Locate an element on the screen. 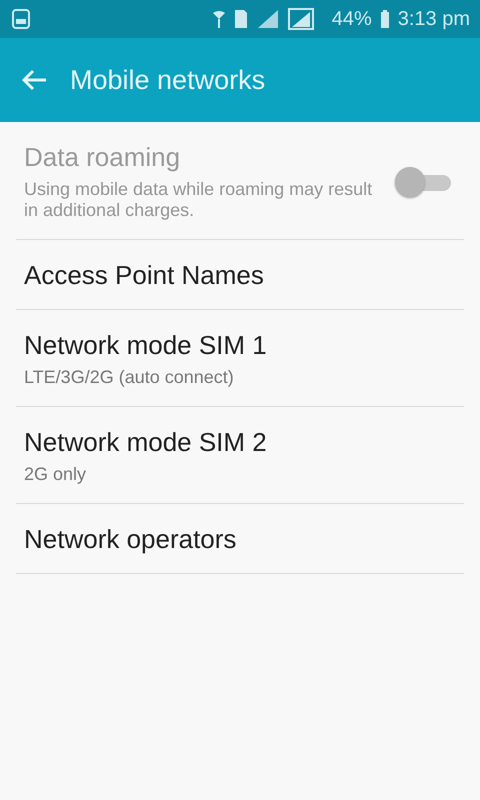 This screenshot has height=800, width=480. setting-summary: LTE/3G/2G (auto connect) is located at coordinates (129, 377).